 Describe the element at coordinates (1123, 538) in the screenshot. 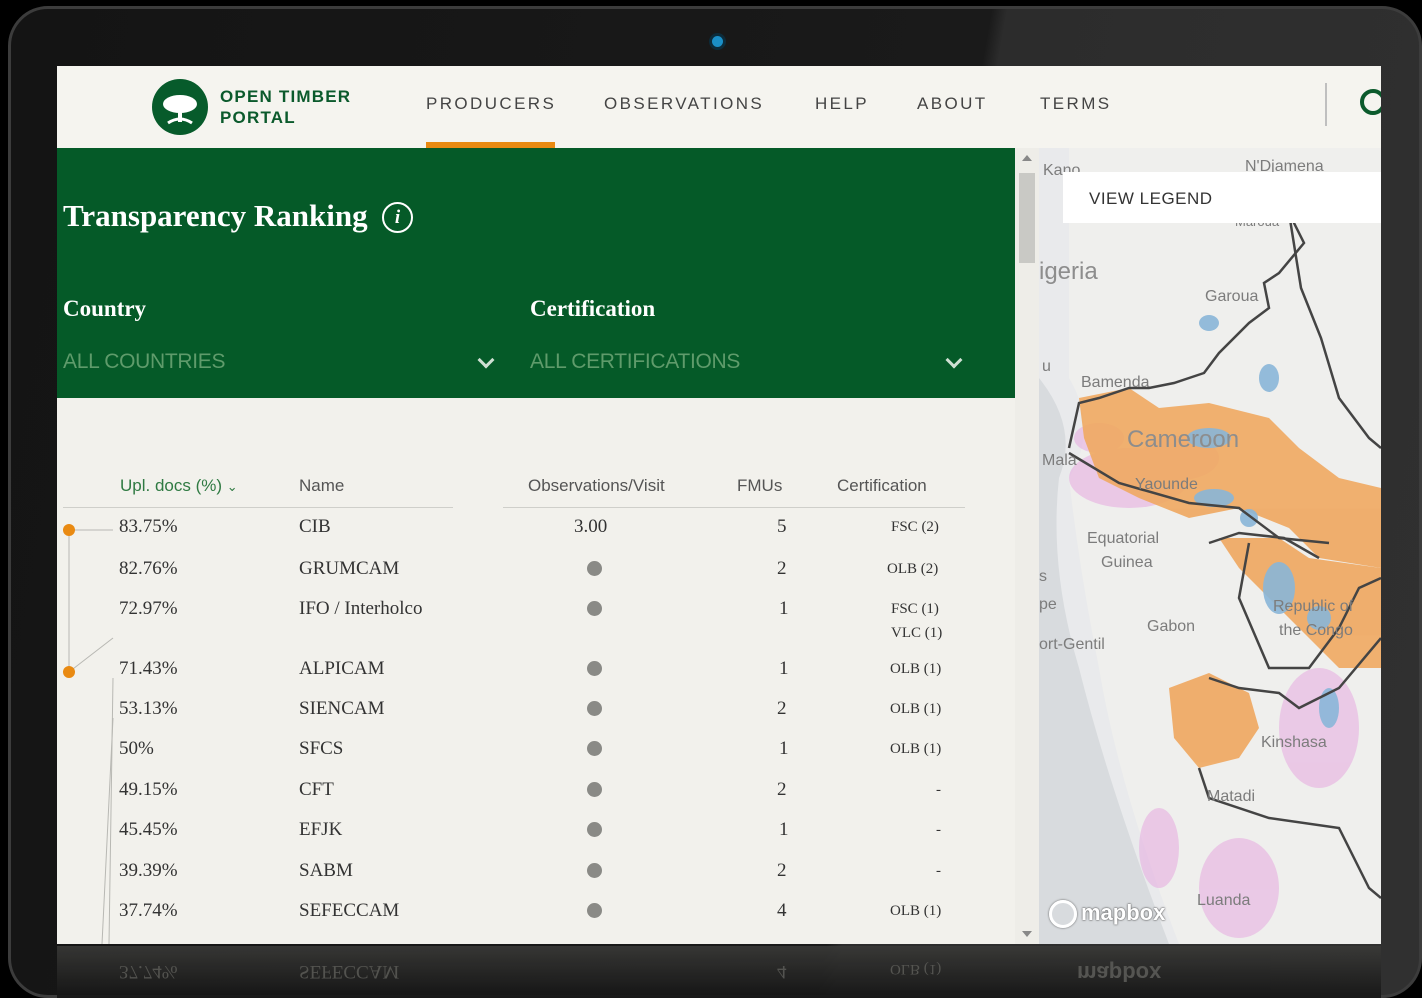

I see `map-label-equatorial: Equatorial` at that location.